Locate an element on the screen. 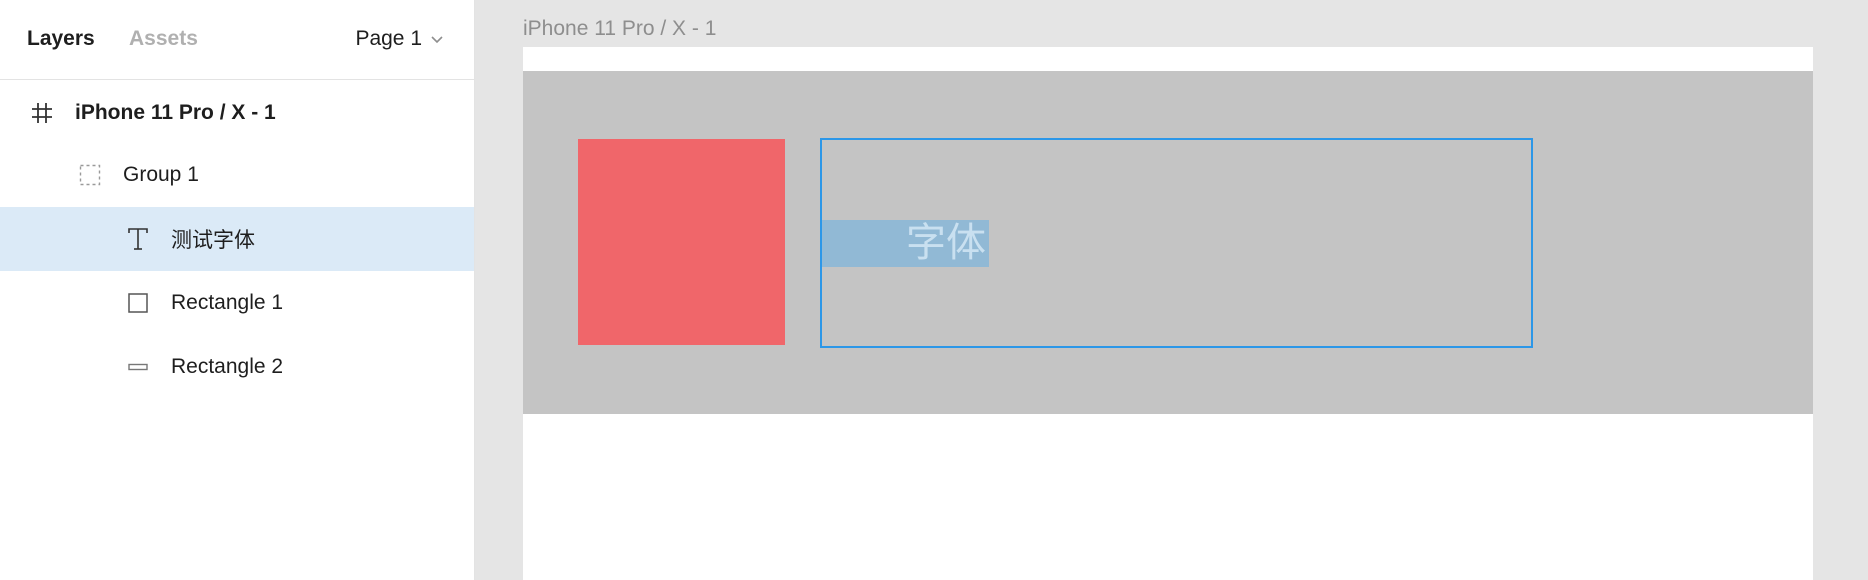 Image resolution: width=1868 pixels, height=580 pixels. layer-label: Rectangle 2 is located at coordinates (227, 366).